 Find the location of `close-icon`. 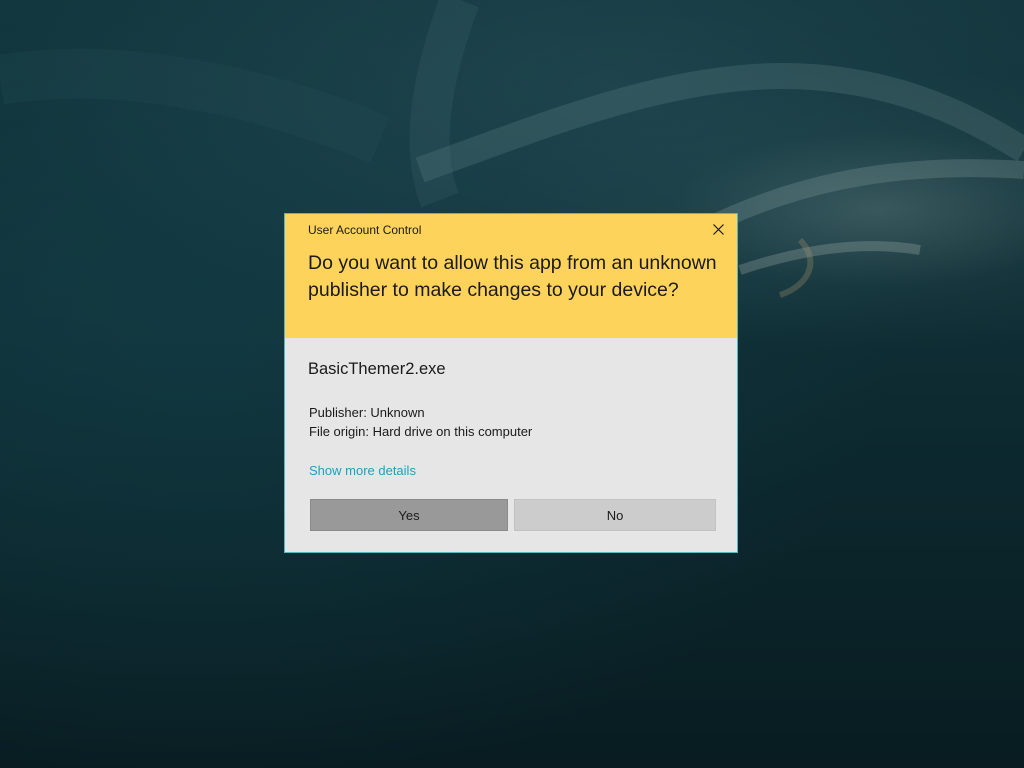

close-icon is located at coordinates (718, 229).